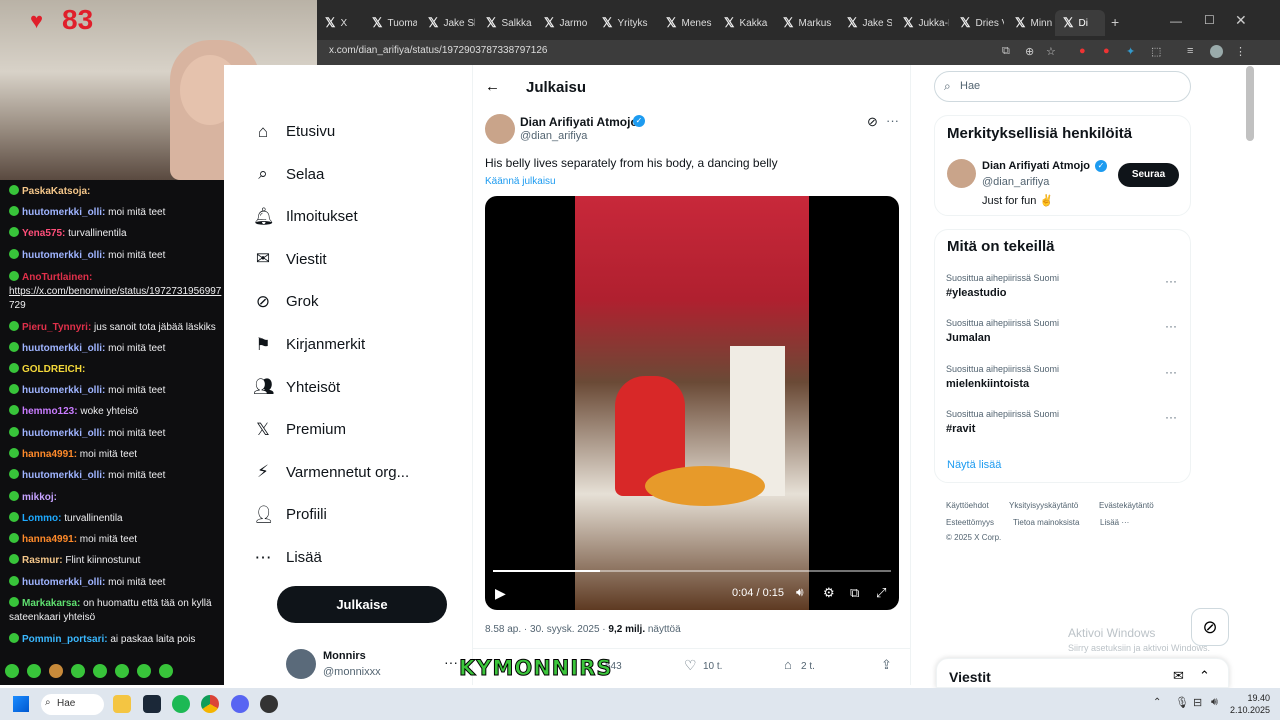  What do you see at coordinates (451, 662) in the screenshot?
I see `account-more-icon: ···` at bounding box center [451, 662].